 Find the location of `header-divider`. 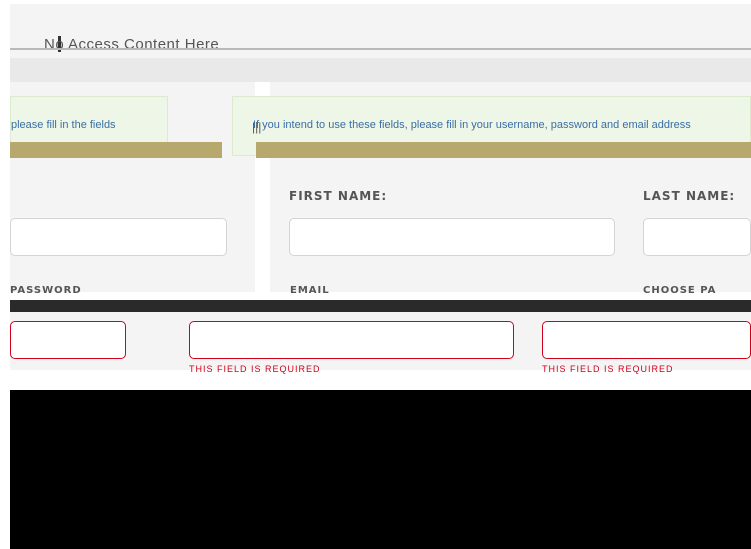

header-divider is located at coordinates (380, 49).